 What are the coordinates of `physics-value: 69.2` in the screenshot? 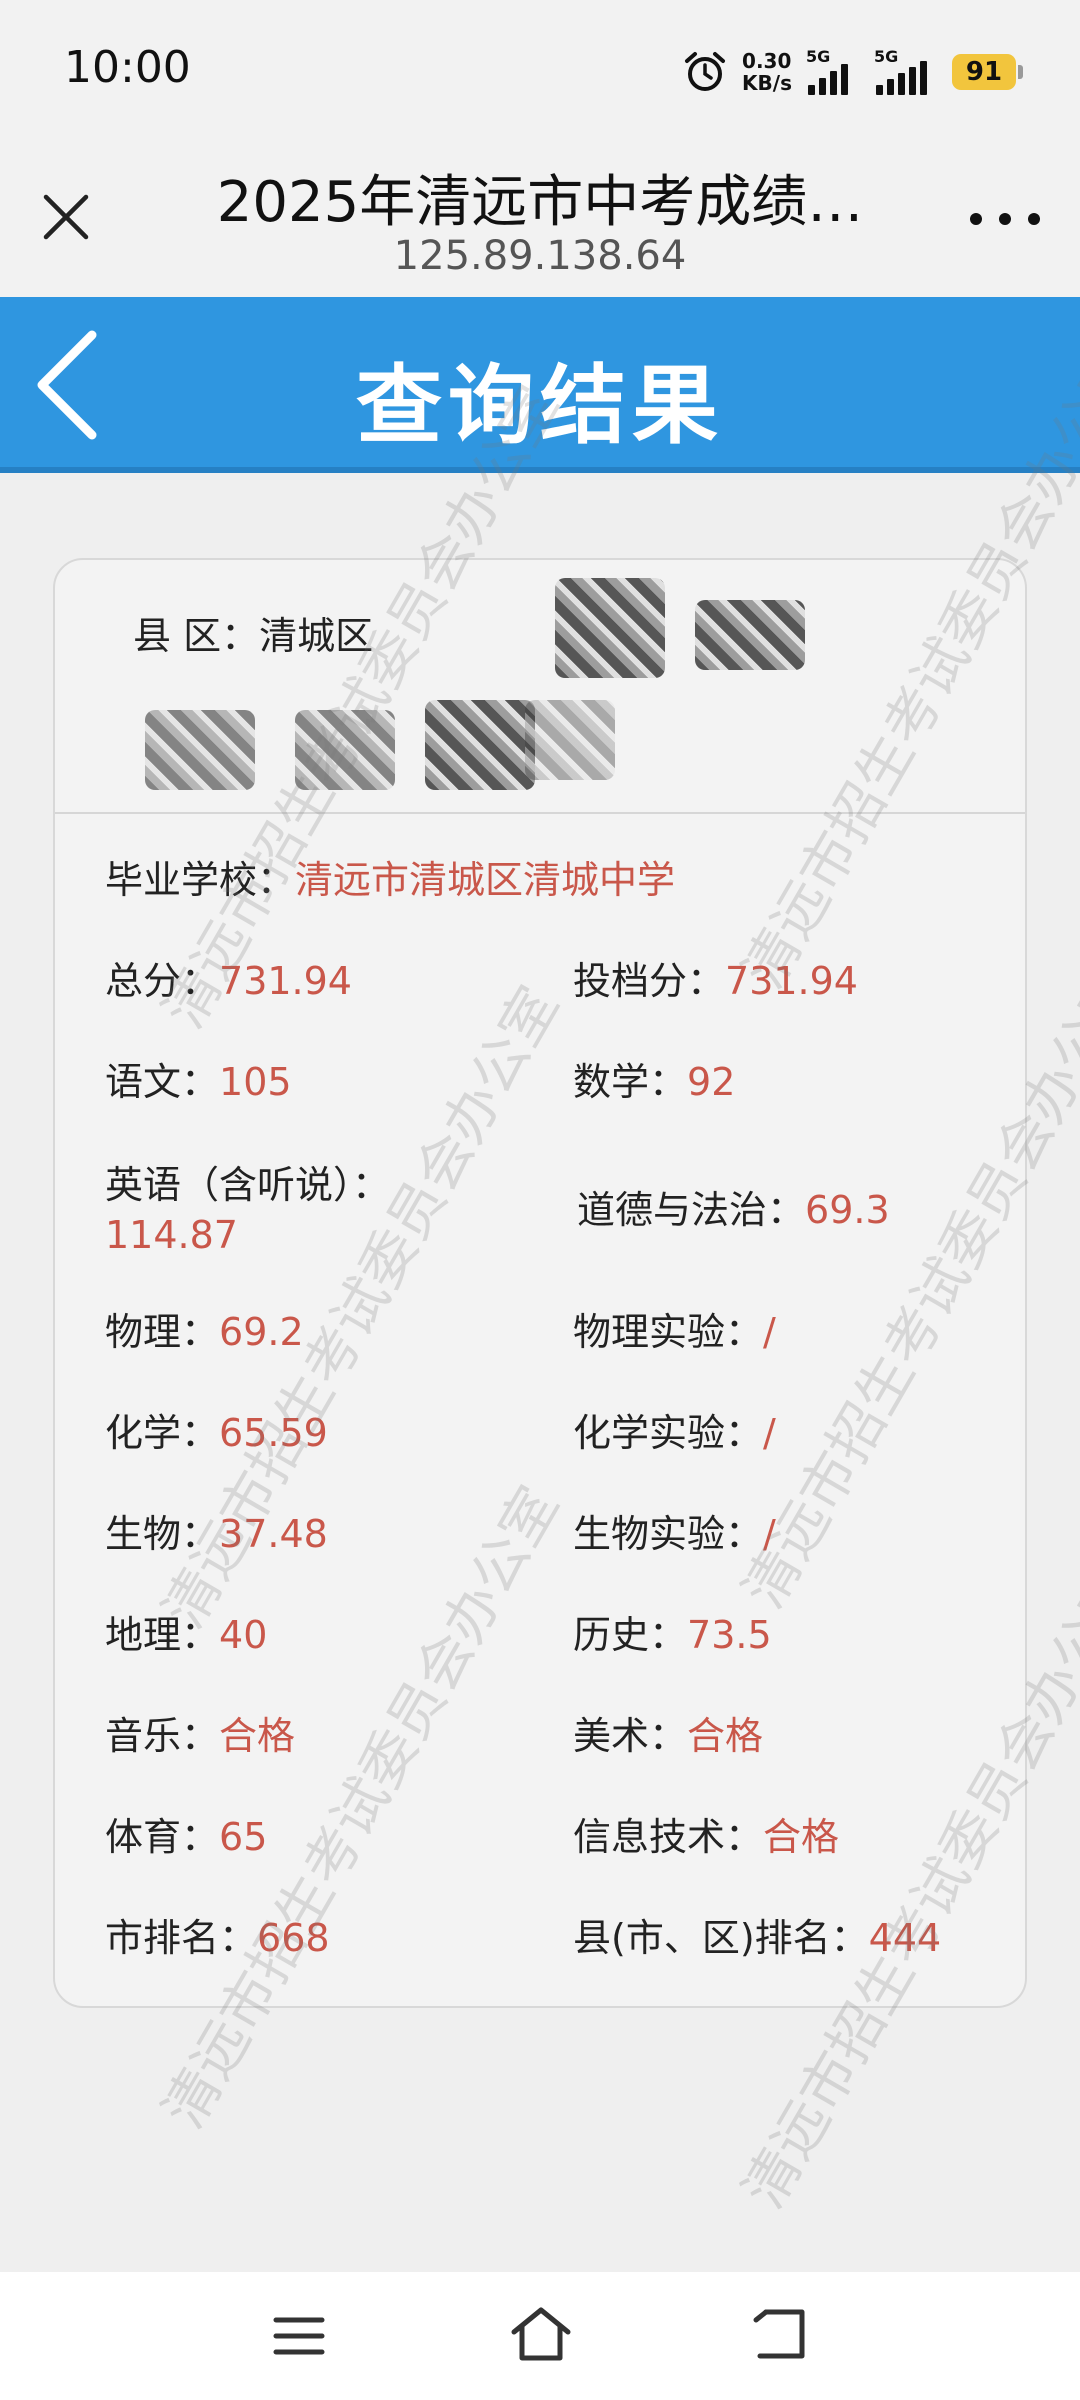 It's located at (261, 1332).